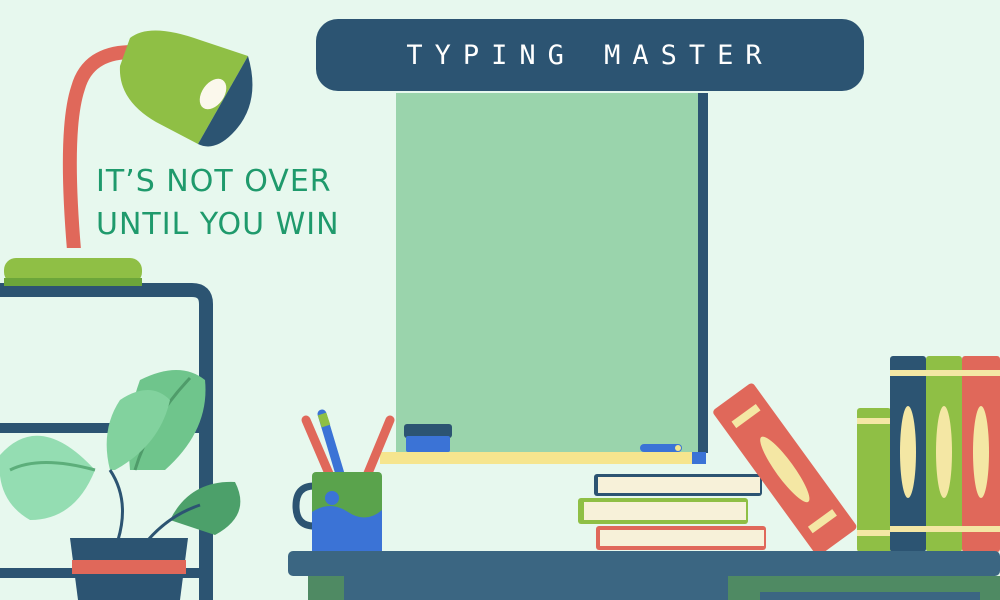  I want to click on motto-line-1: IT’S NOT OVER, so click(214, 181).